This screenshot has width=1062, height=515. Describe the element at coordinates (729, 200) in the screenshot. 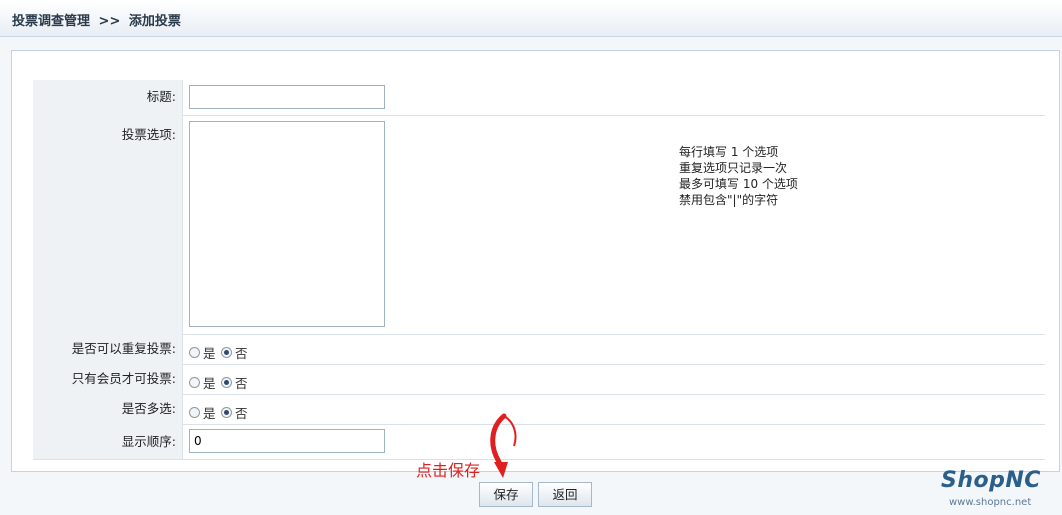

I see `hint-line: 禁用包含"|"的字符` at that location.